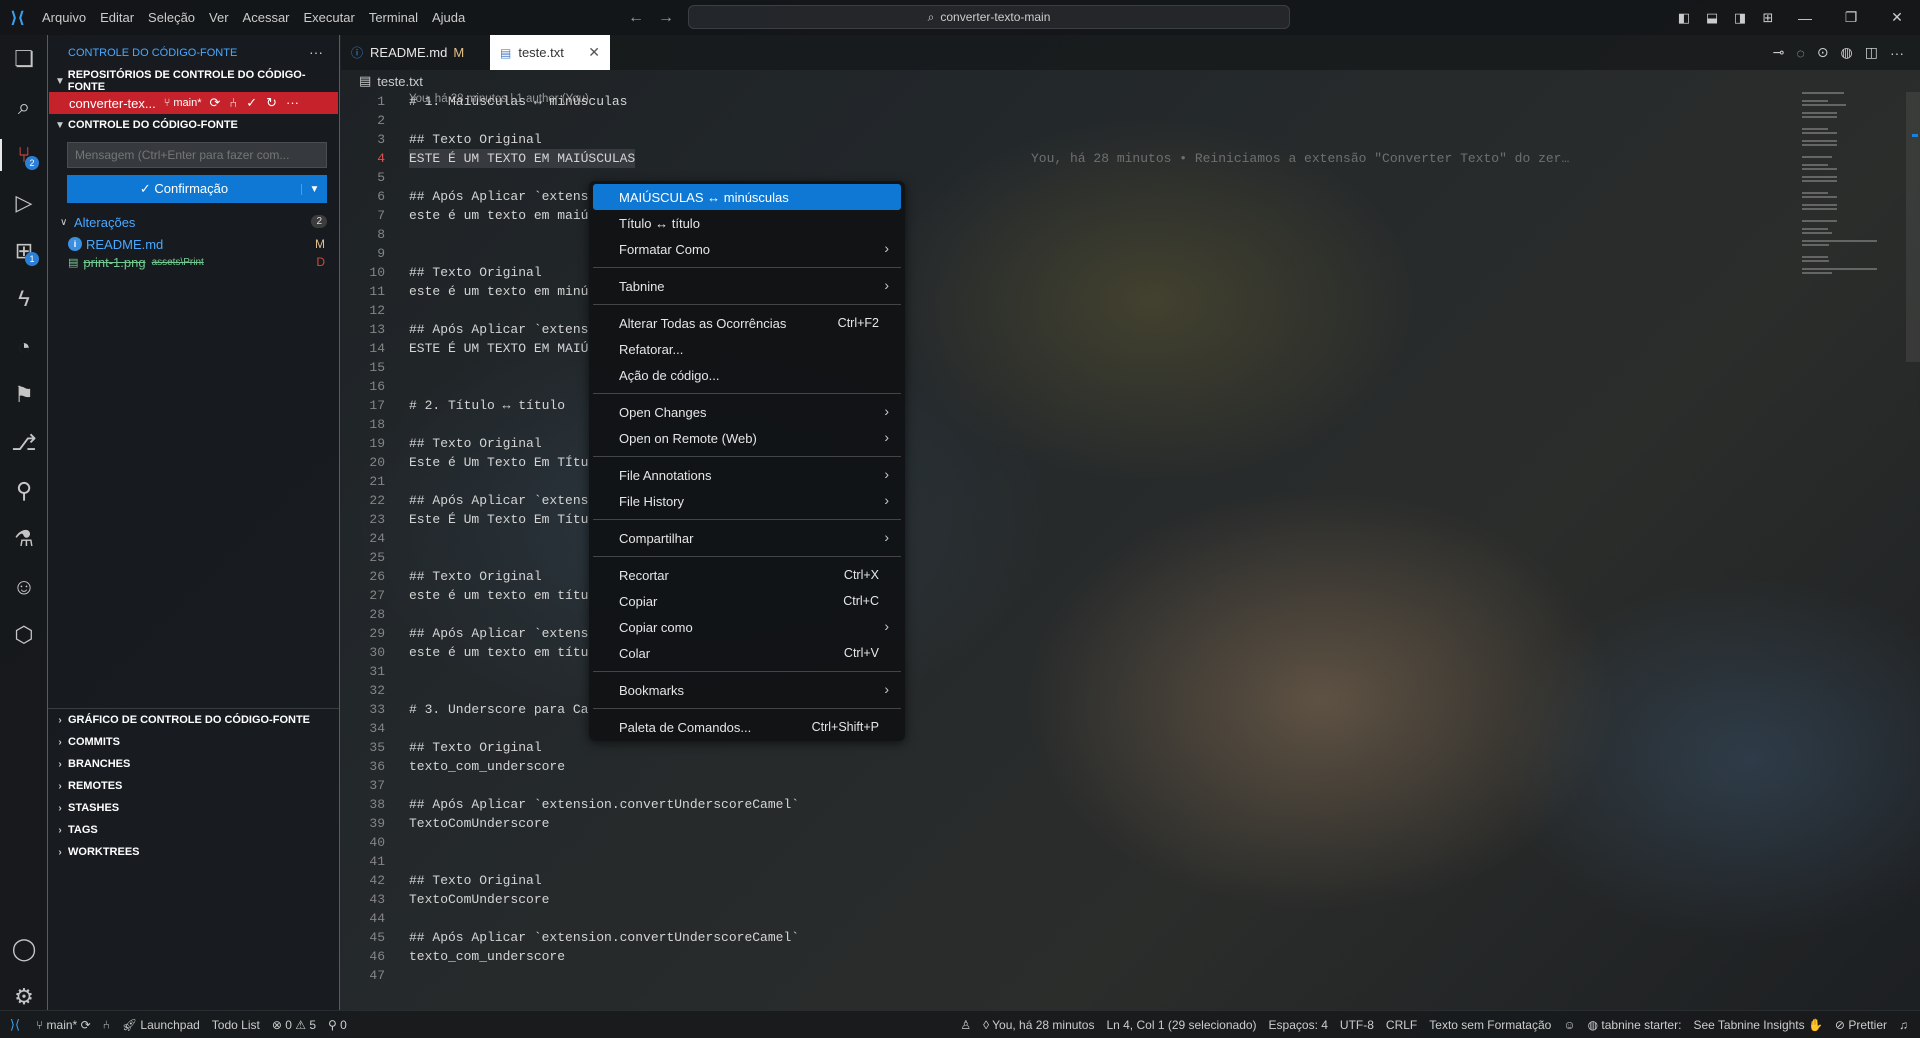 The image size is (1920, 1038). What do you see at coordinates (1357, 1025) in the screenshot?
I see `status-encoding: UTF-8` at bounding box center [1357, 1025].